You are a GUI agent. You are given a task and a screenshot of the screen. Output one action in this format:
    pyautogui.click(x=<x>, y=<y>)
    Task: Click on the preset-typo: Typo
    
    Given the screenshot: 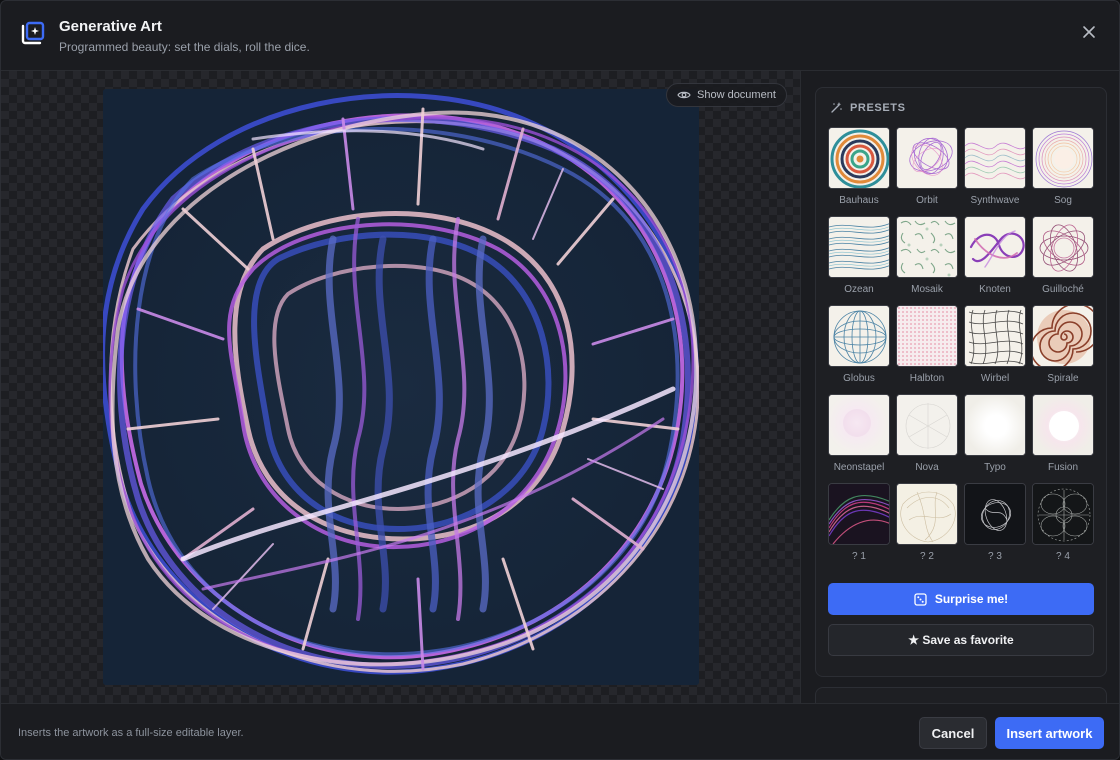 What is the action you would take?
    pyautogui.click(x=995, y=434)
    